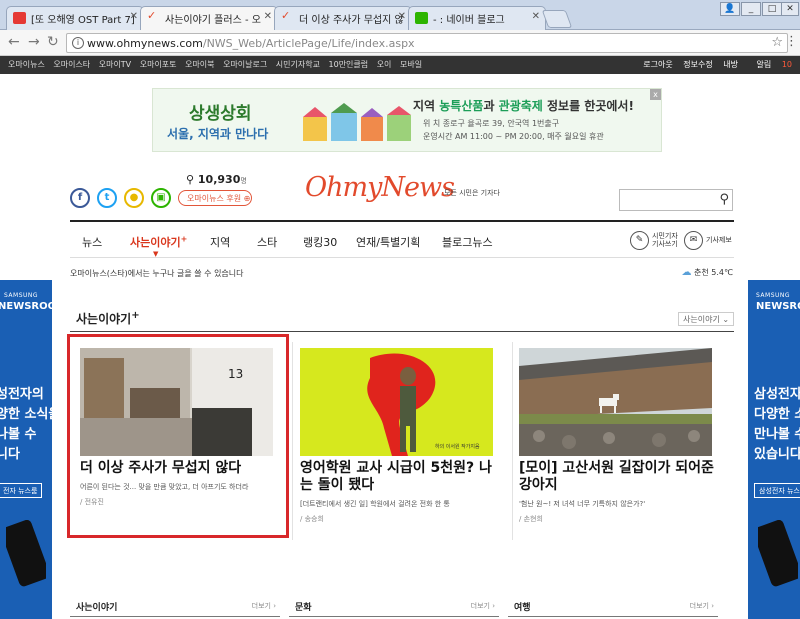 This screenshot has width=800, height=619. What do you see at coordinates (701, 319) in the screenshot?
I see `dropdown-value: 사는이야기` at bounding box center [701, 319].